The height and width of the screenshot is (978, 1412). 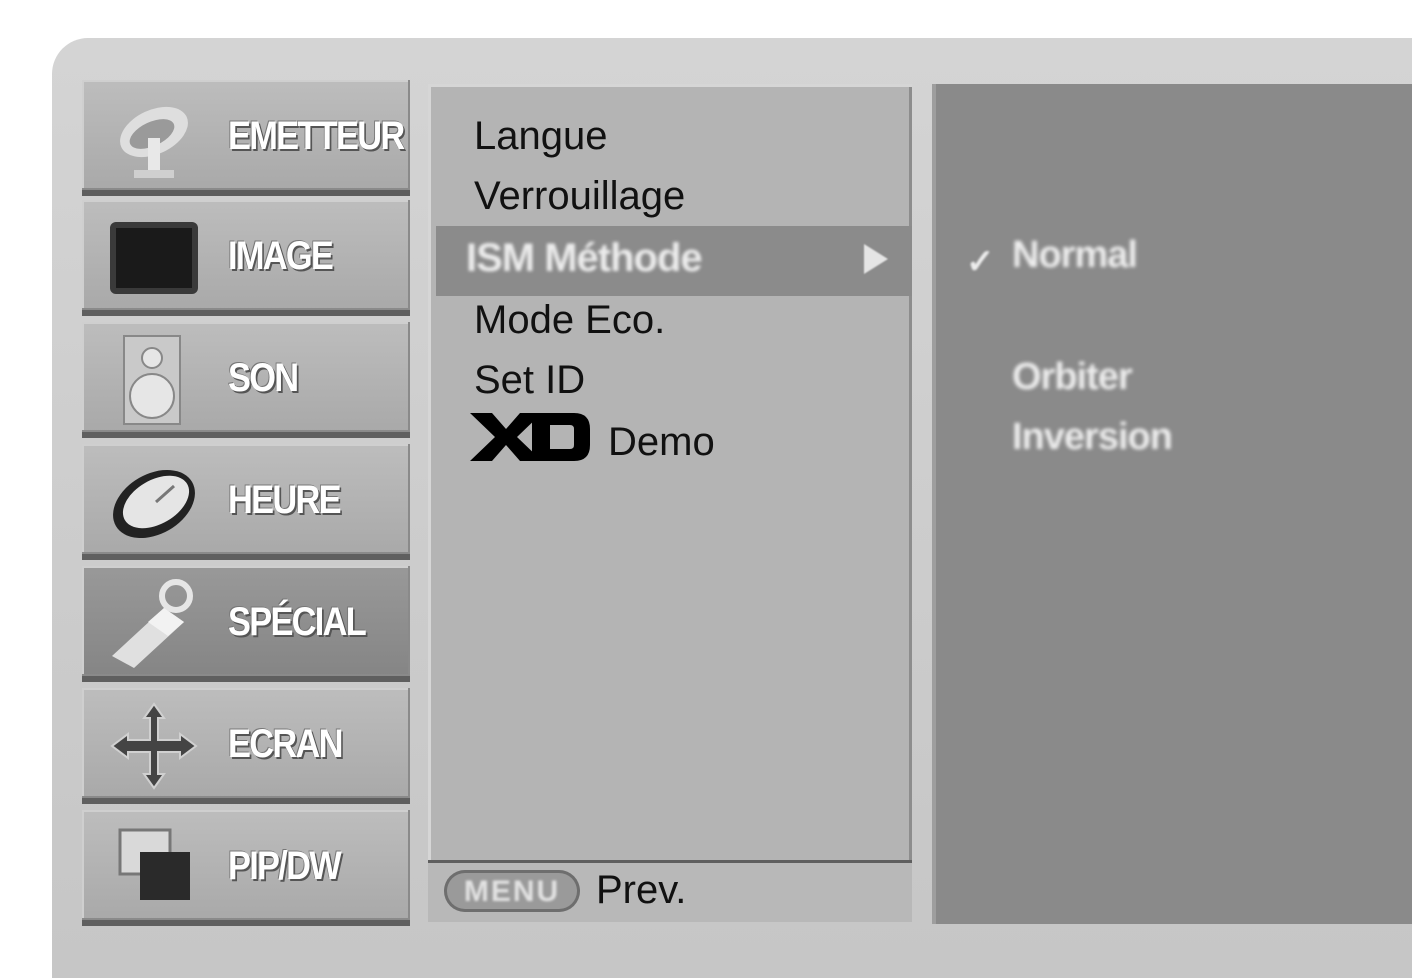 I want to click on category-ecran: ECRAN, so click(x=246, y=746).